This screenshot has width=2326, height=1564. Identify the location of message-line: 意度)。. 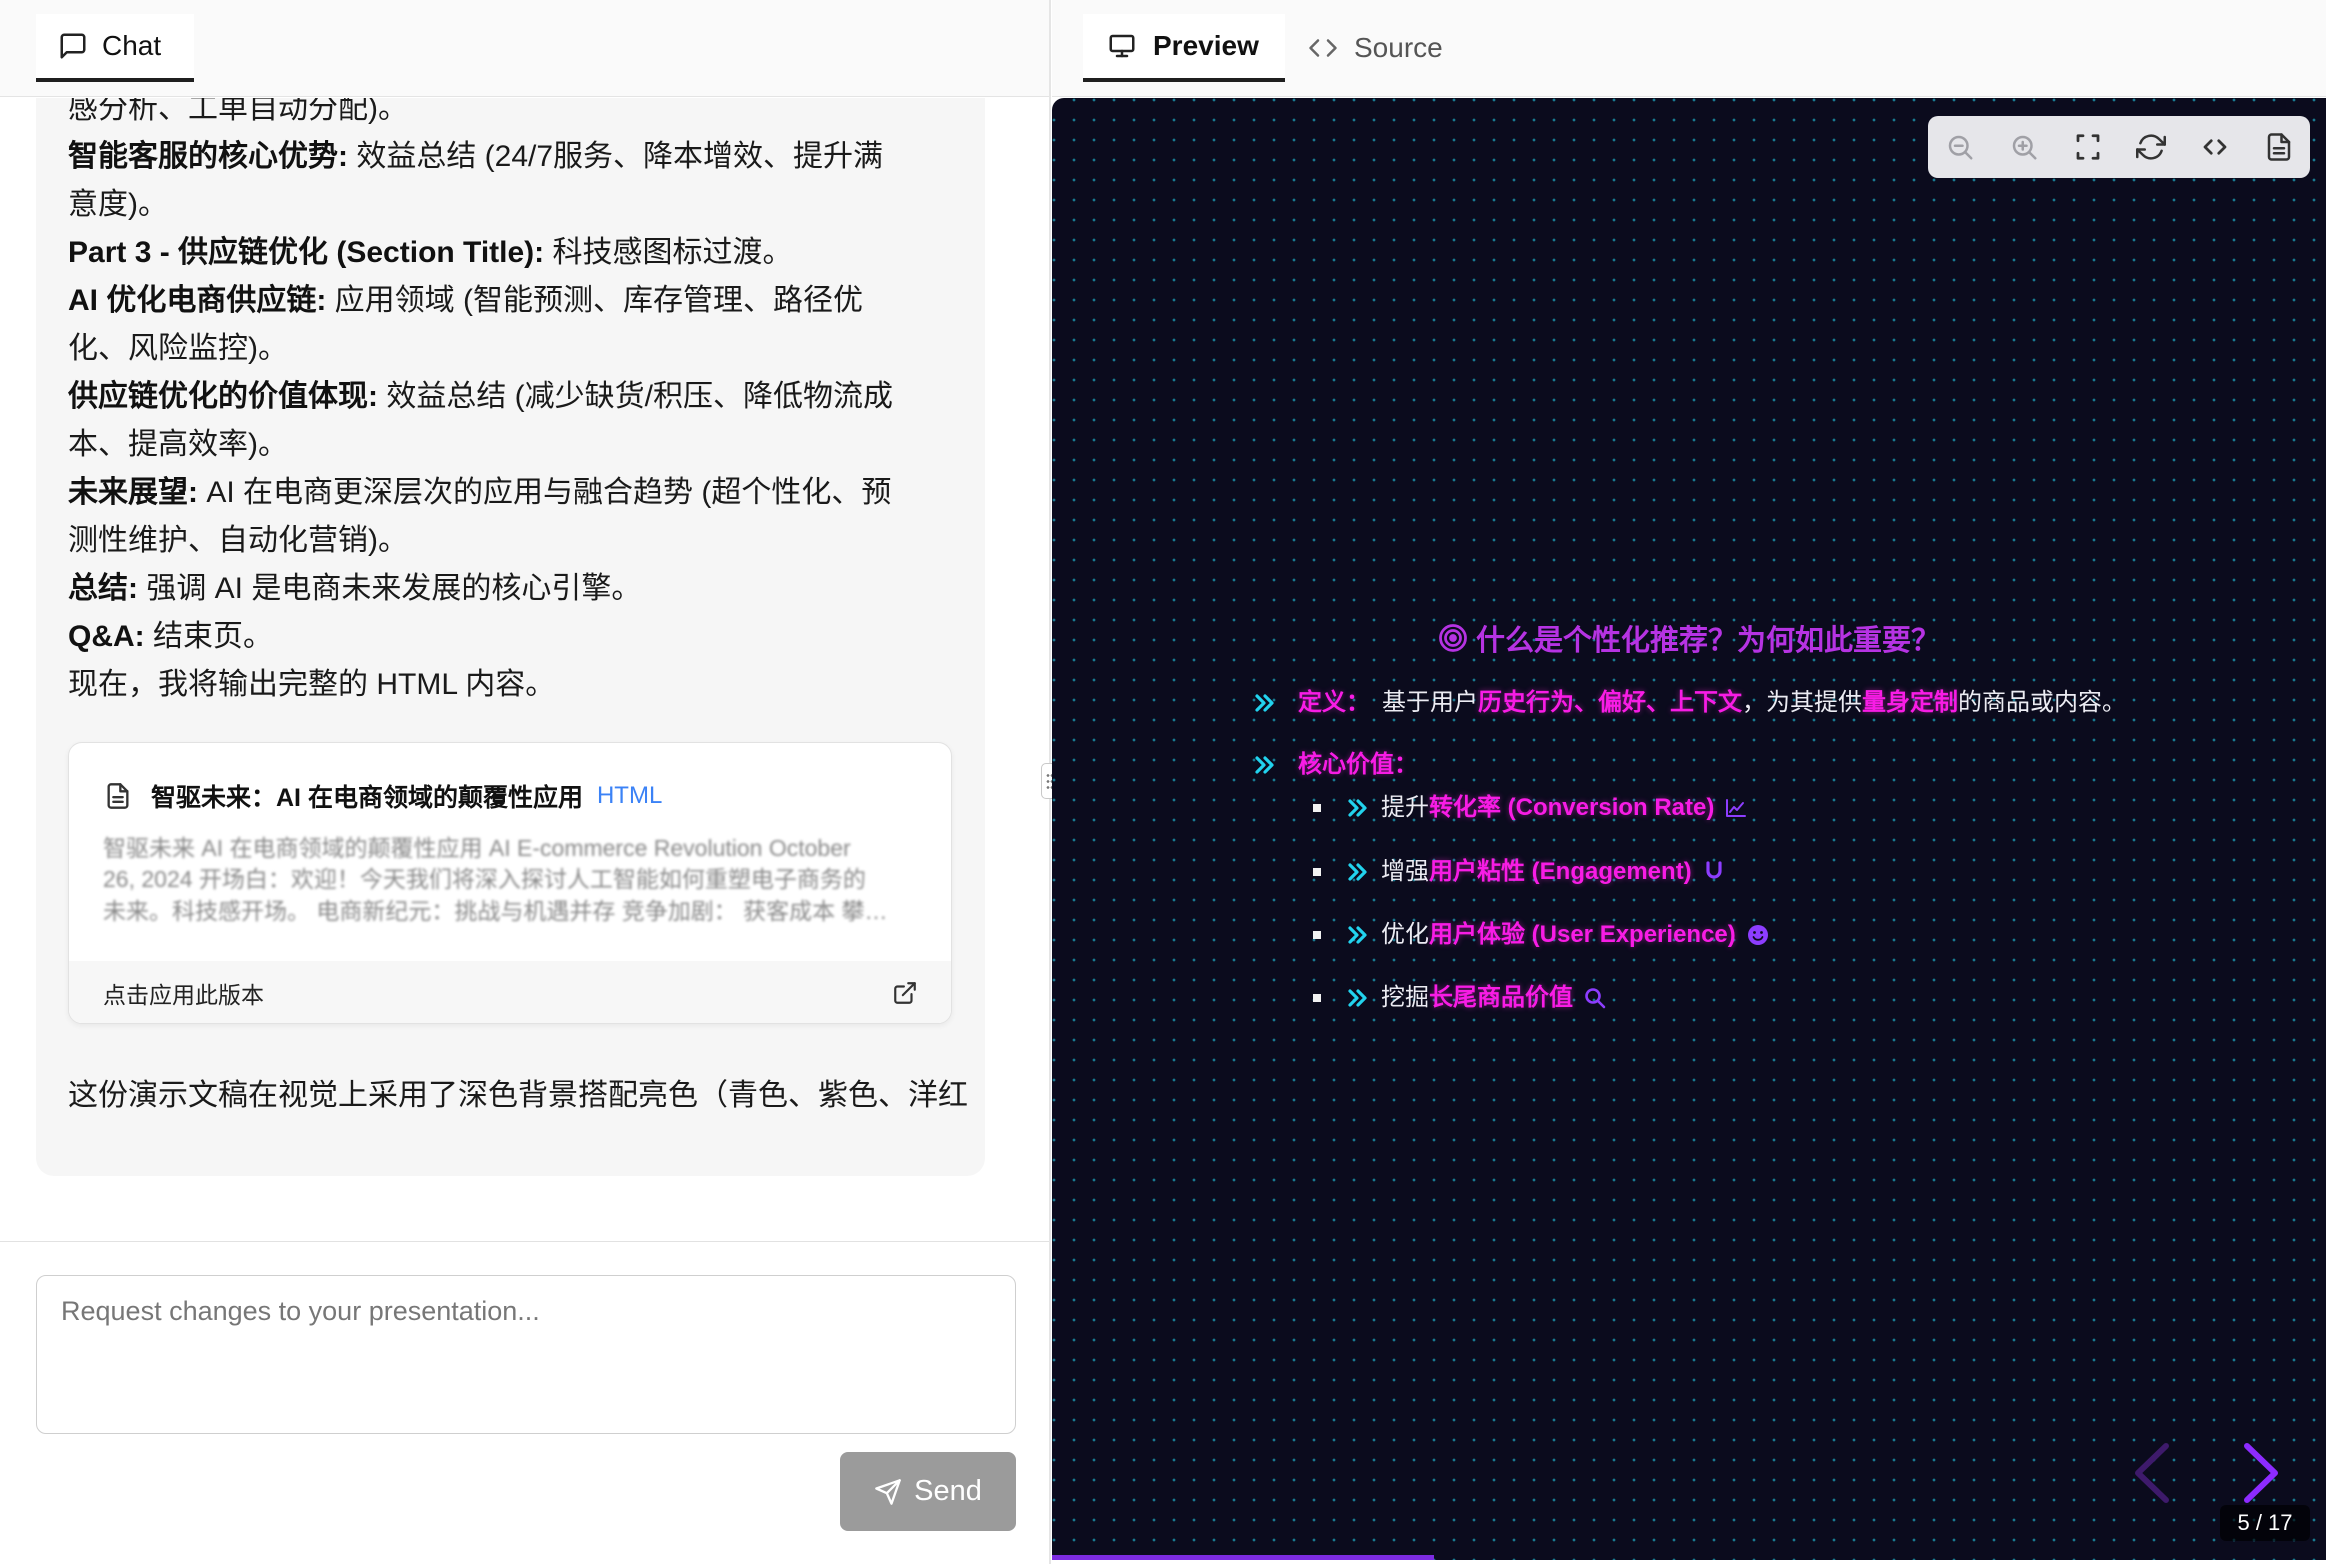
(118, 205).